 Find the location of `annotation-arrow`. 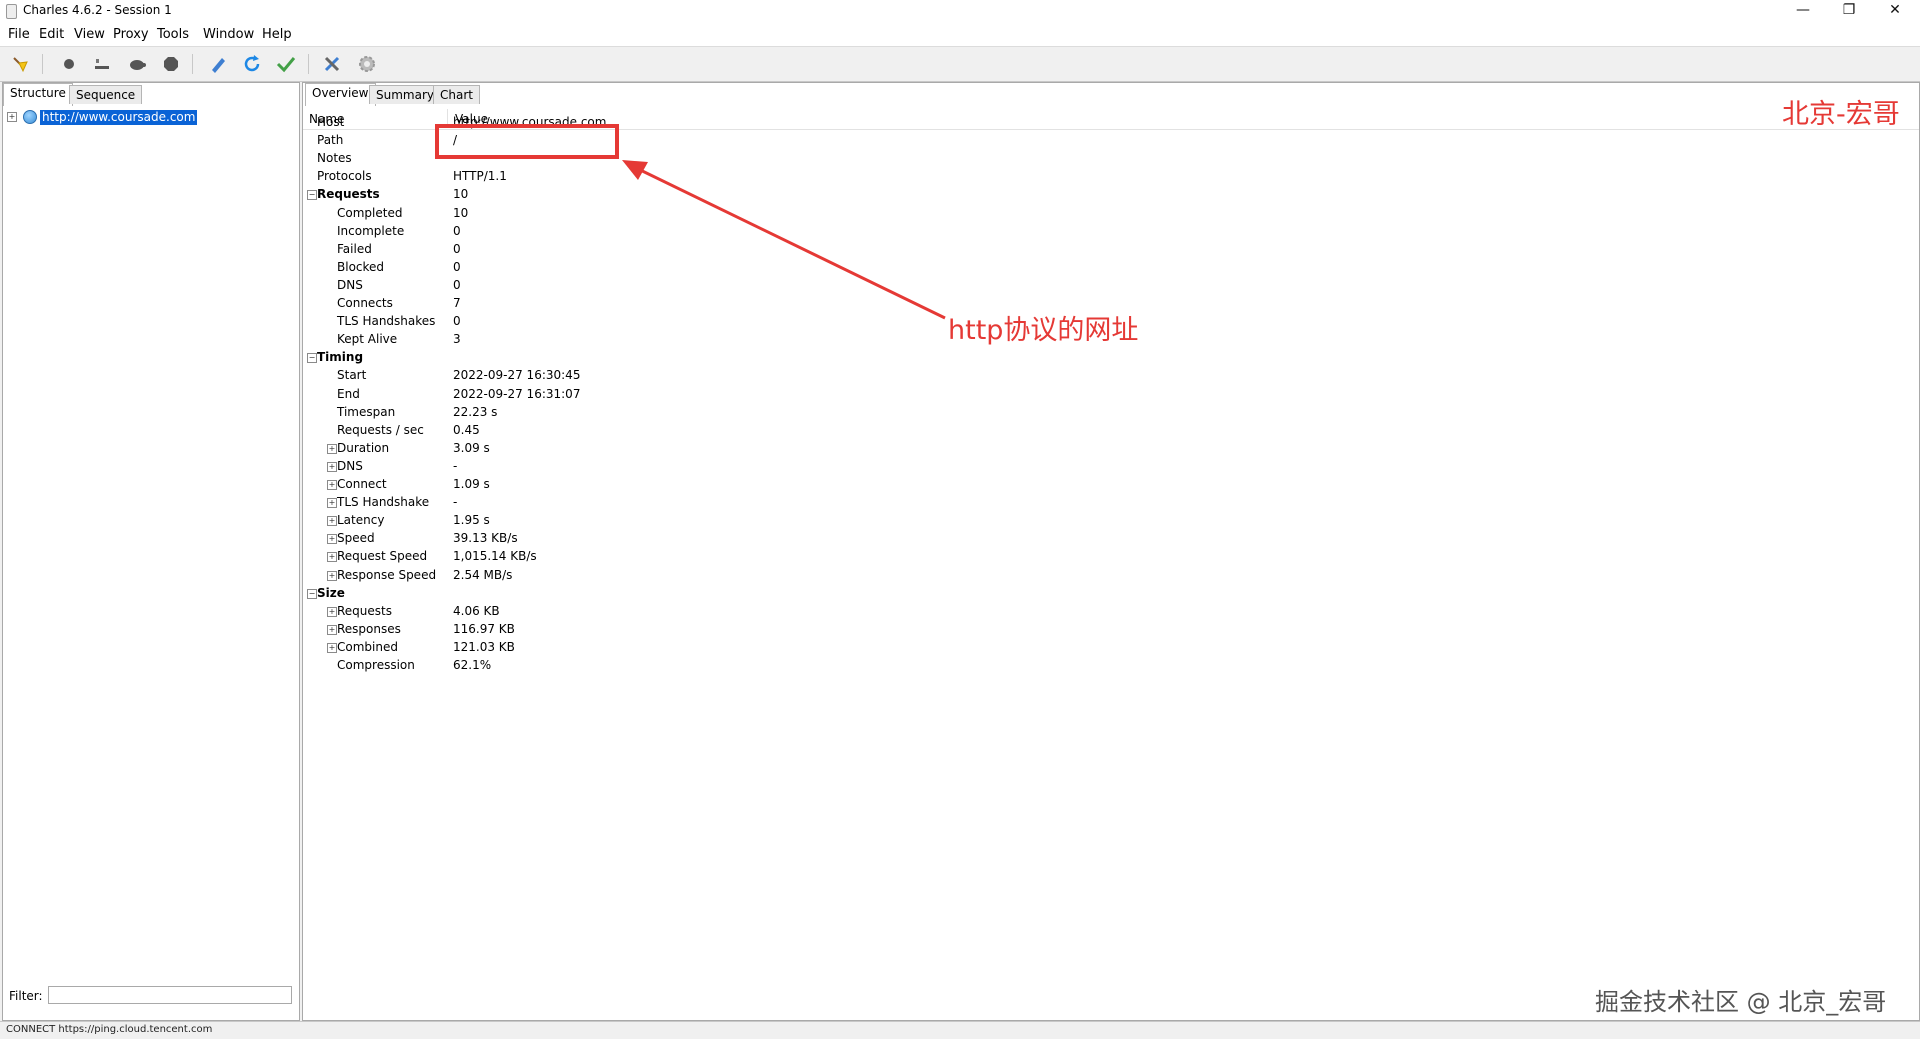

annotation-arrow is located at coordinates (784, 240).